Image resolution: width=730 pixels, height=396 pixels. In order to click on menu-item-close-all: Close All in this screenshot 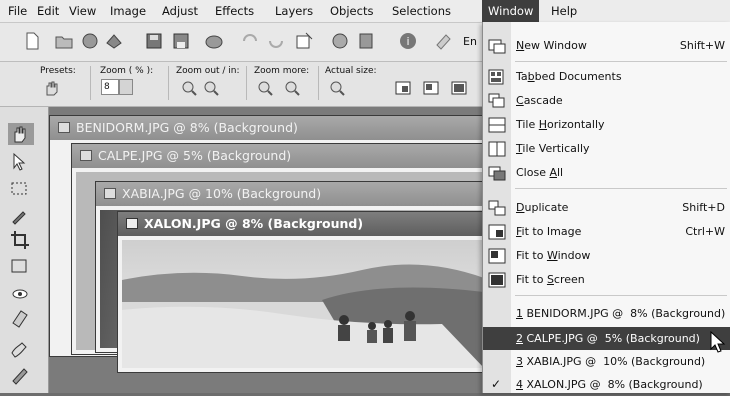, I will do `click(606, 172)`.